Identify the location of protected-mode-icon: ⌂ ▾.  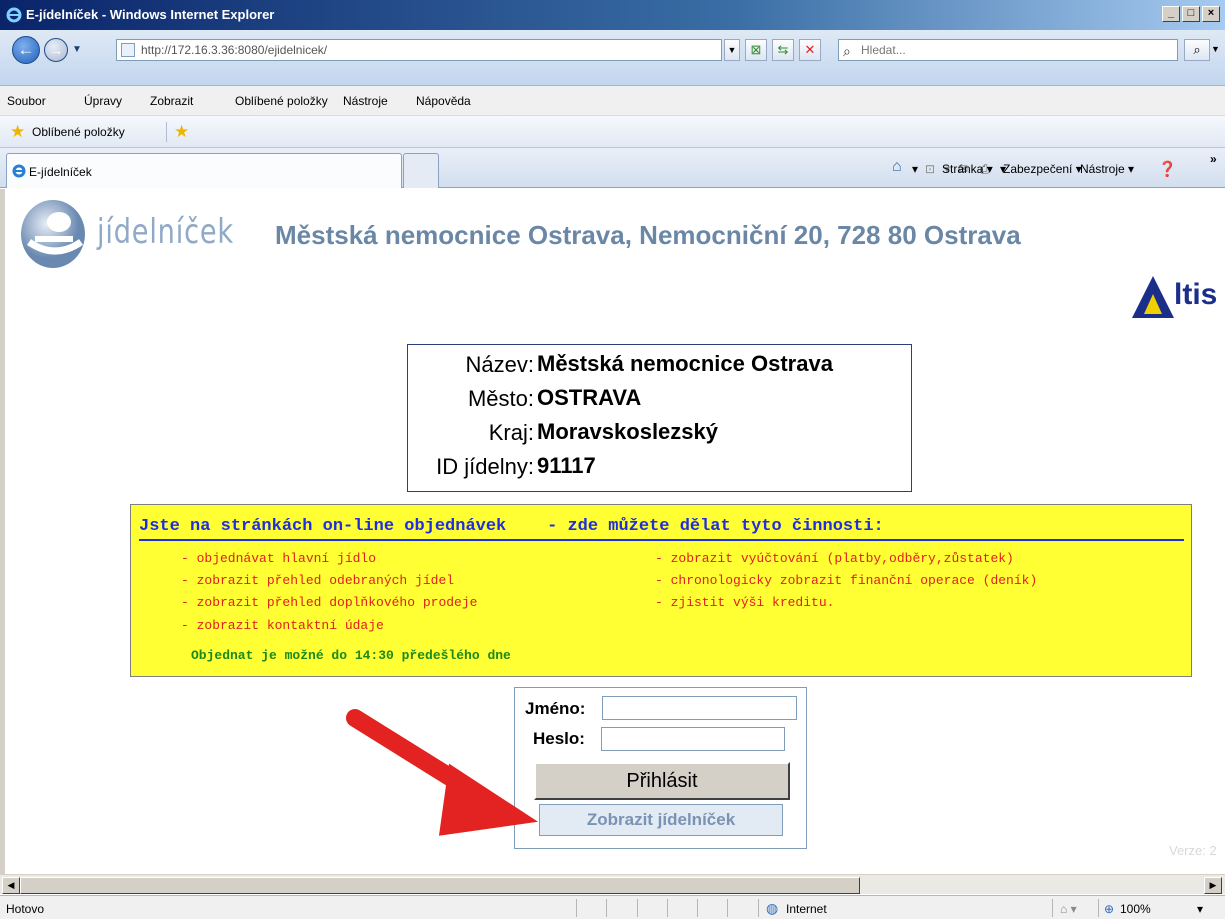
(1068, 909).